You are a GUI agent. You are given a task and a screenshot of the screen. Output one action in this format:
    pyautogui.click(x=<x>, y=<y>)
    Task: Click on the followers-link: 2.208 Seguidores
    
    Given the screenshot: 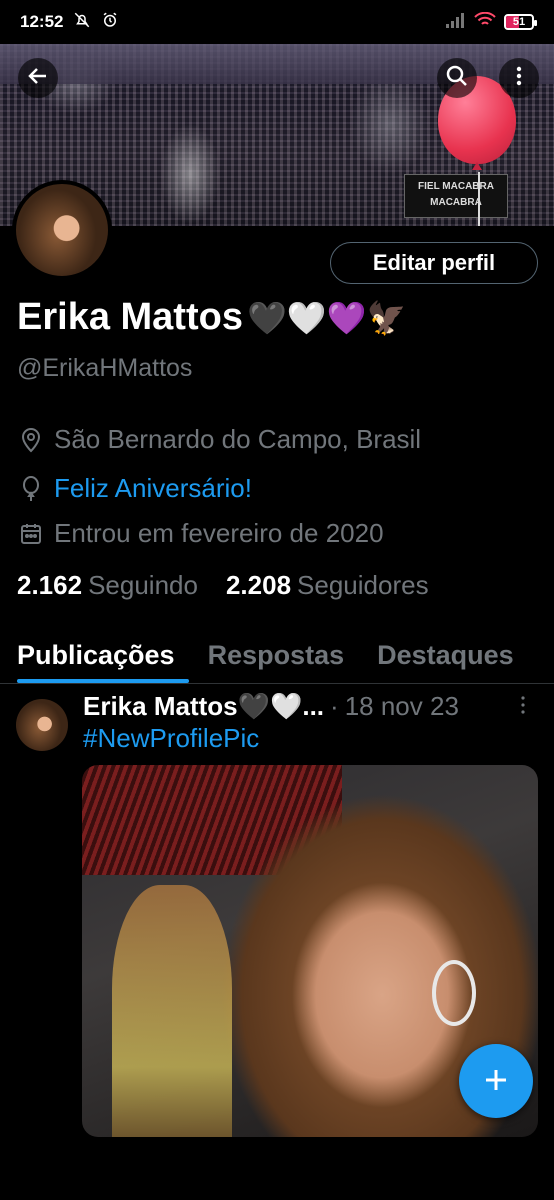 What is the action you would take?
    pyautogui.click(x=327, y=585)
    